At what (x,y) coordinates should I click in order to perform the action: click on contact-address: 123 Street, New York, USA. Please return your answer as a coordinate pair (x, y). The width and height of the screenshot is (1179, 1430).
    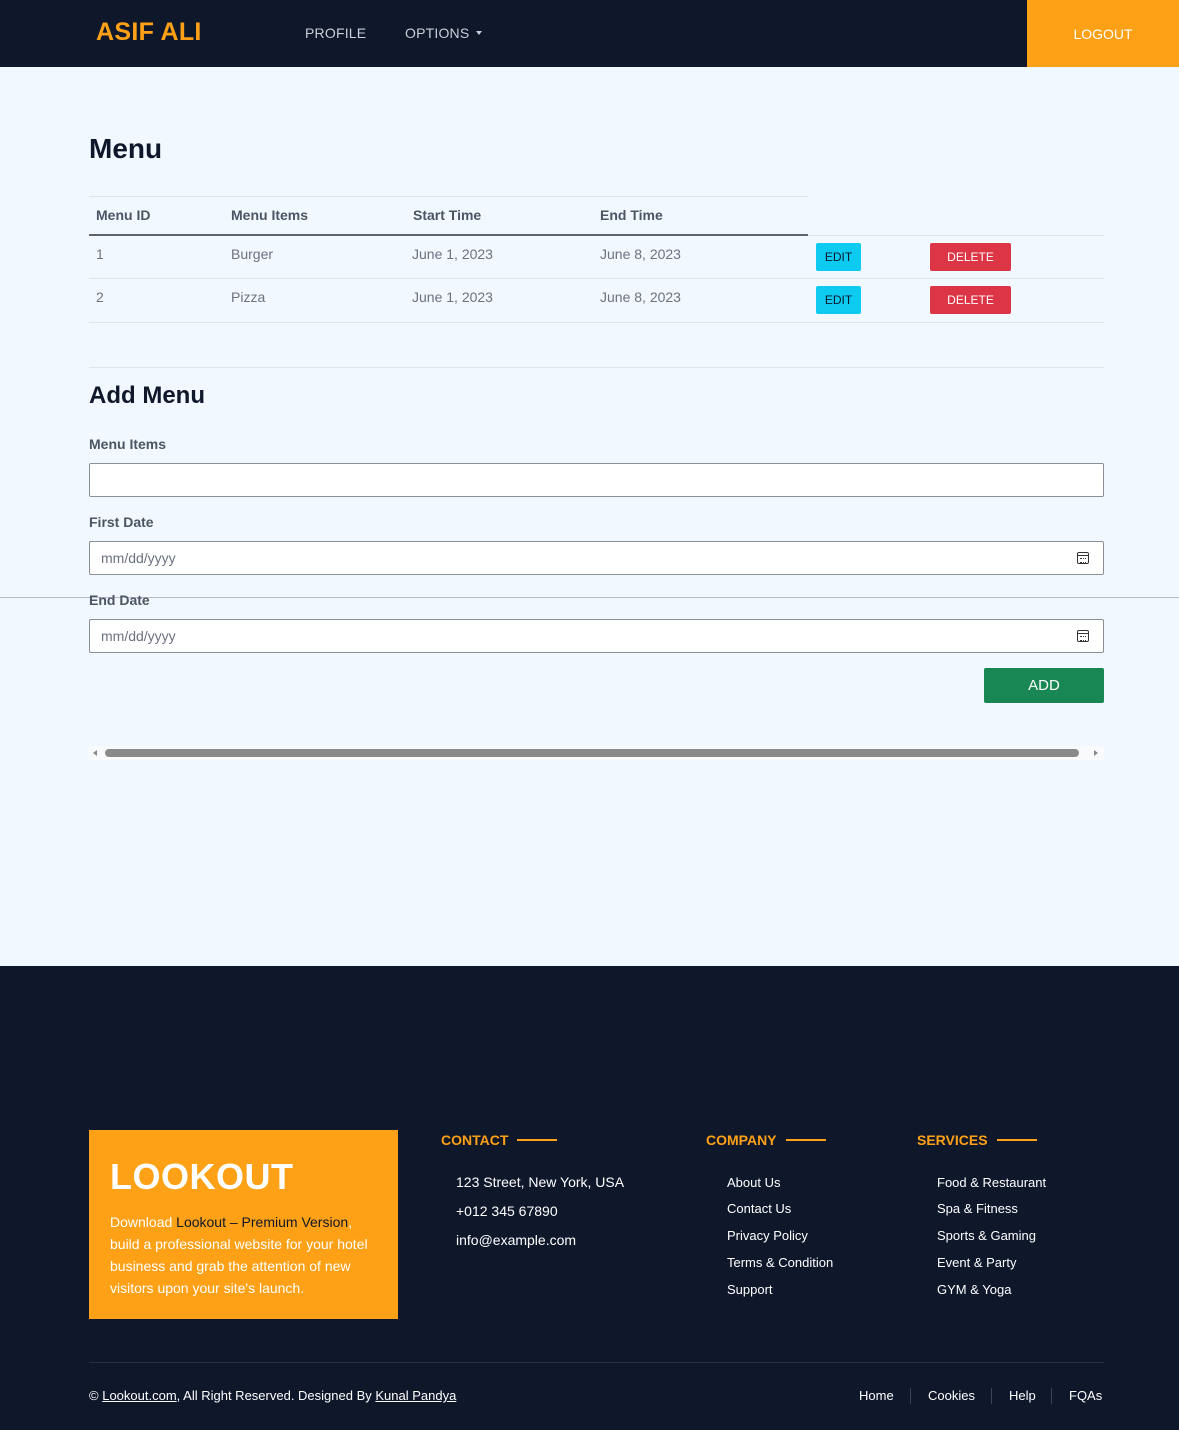
    Looking at the image, I should click on (540, 1182).